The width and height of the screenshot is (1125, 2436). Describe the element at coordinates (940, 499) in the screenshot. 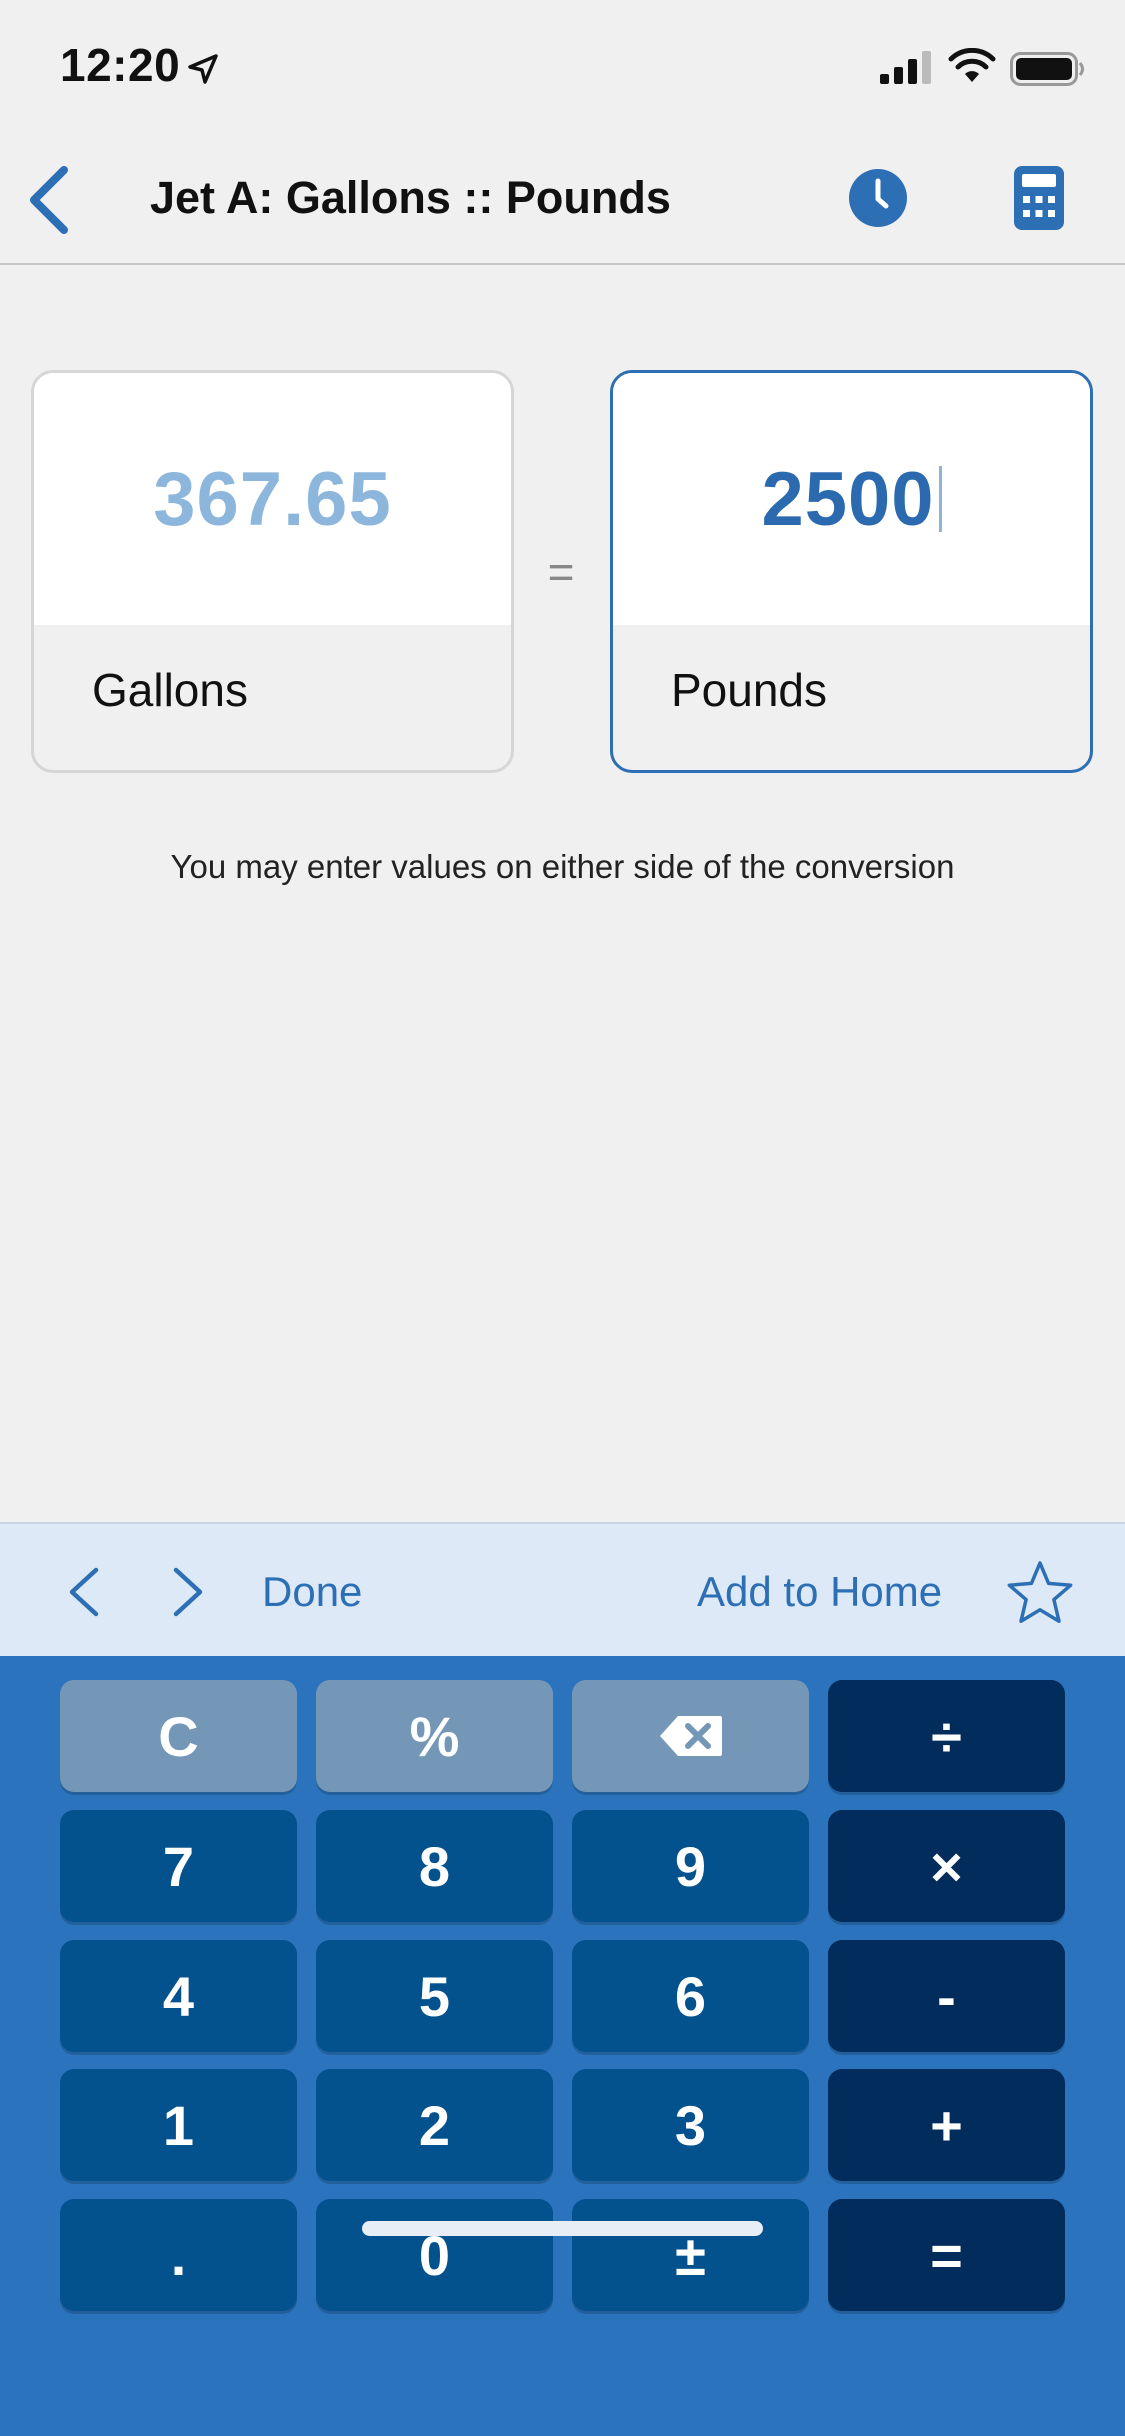

I see `text-cursor` at that location.